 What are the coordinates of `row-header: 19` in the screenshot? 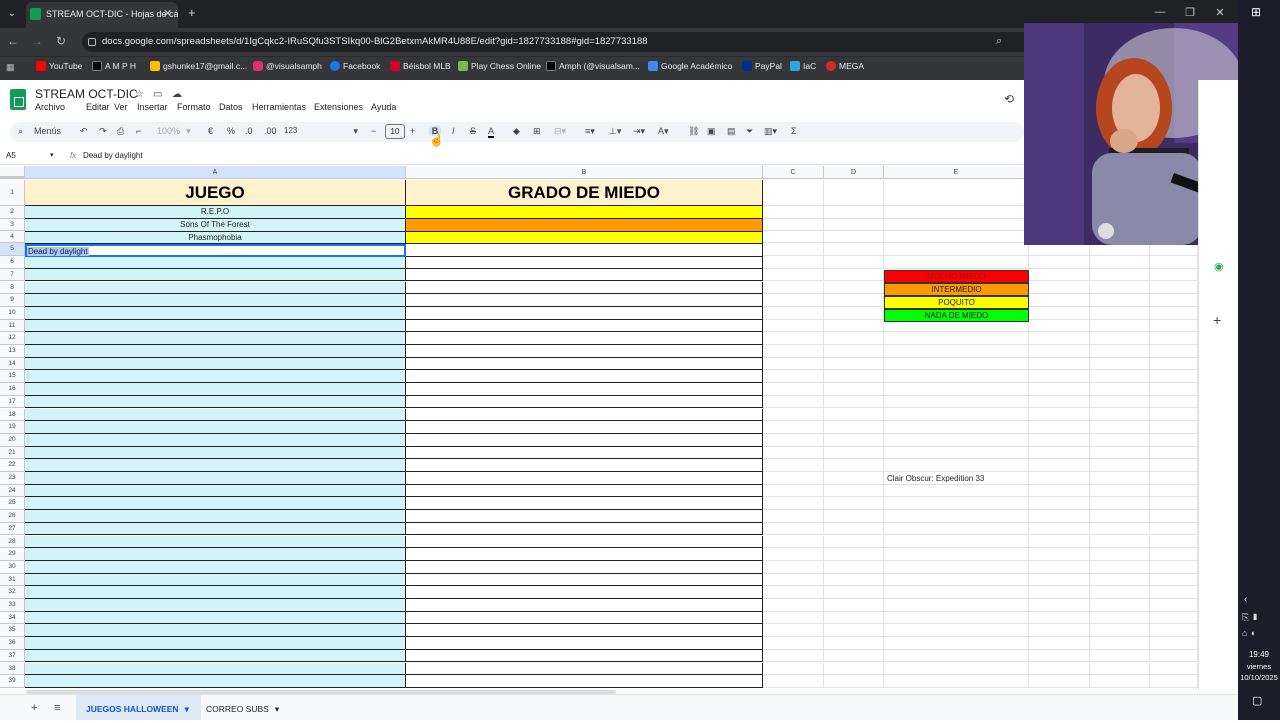 It's located at (12, 427).